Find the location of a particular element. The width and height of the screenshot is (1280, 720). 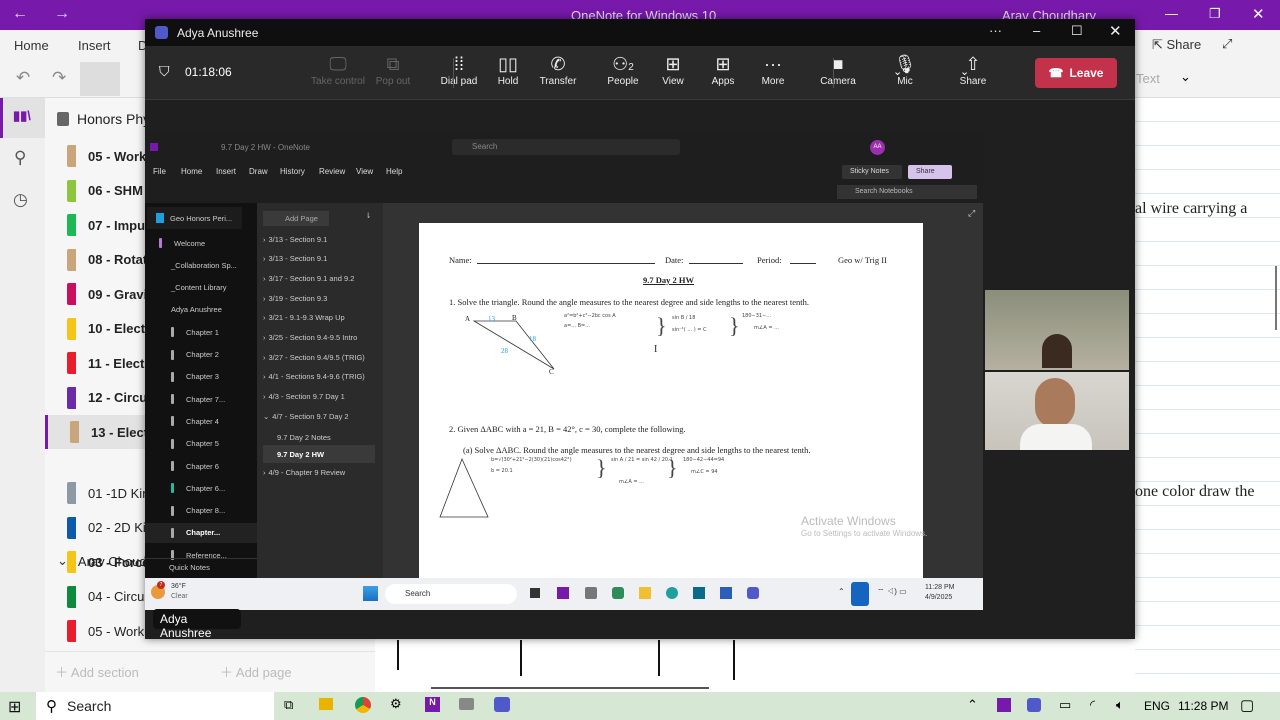

camera-app-icon is located at coordinates (591, 593).